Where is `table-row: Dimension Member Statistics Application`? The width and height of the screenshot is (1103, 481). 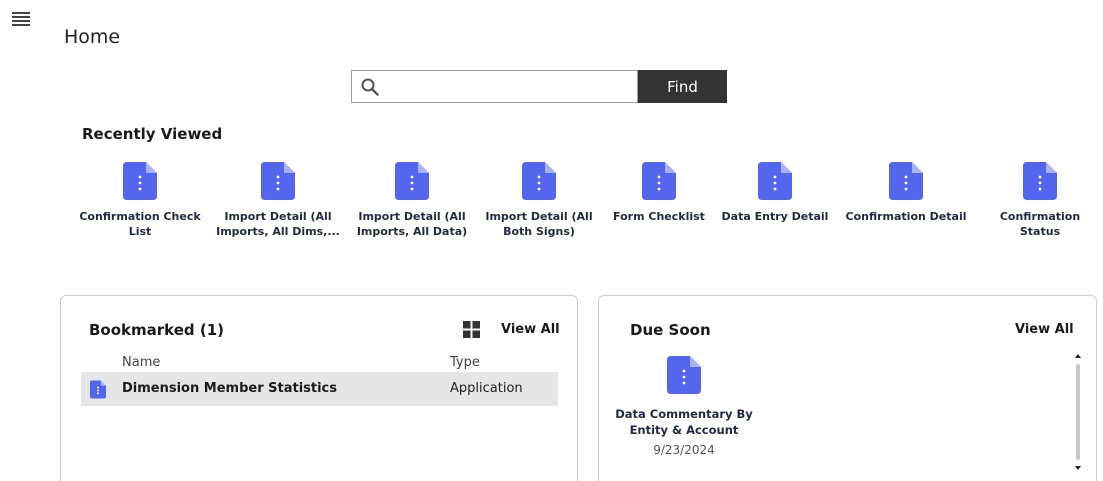 table-row: Dimension Member Statistics Application is located at coordinates (319, 389).